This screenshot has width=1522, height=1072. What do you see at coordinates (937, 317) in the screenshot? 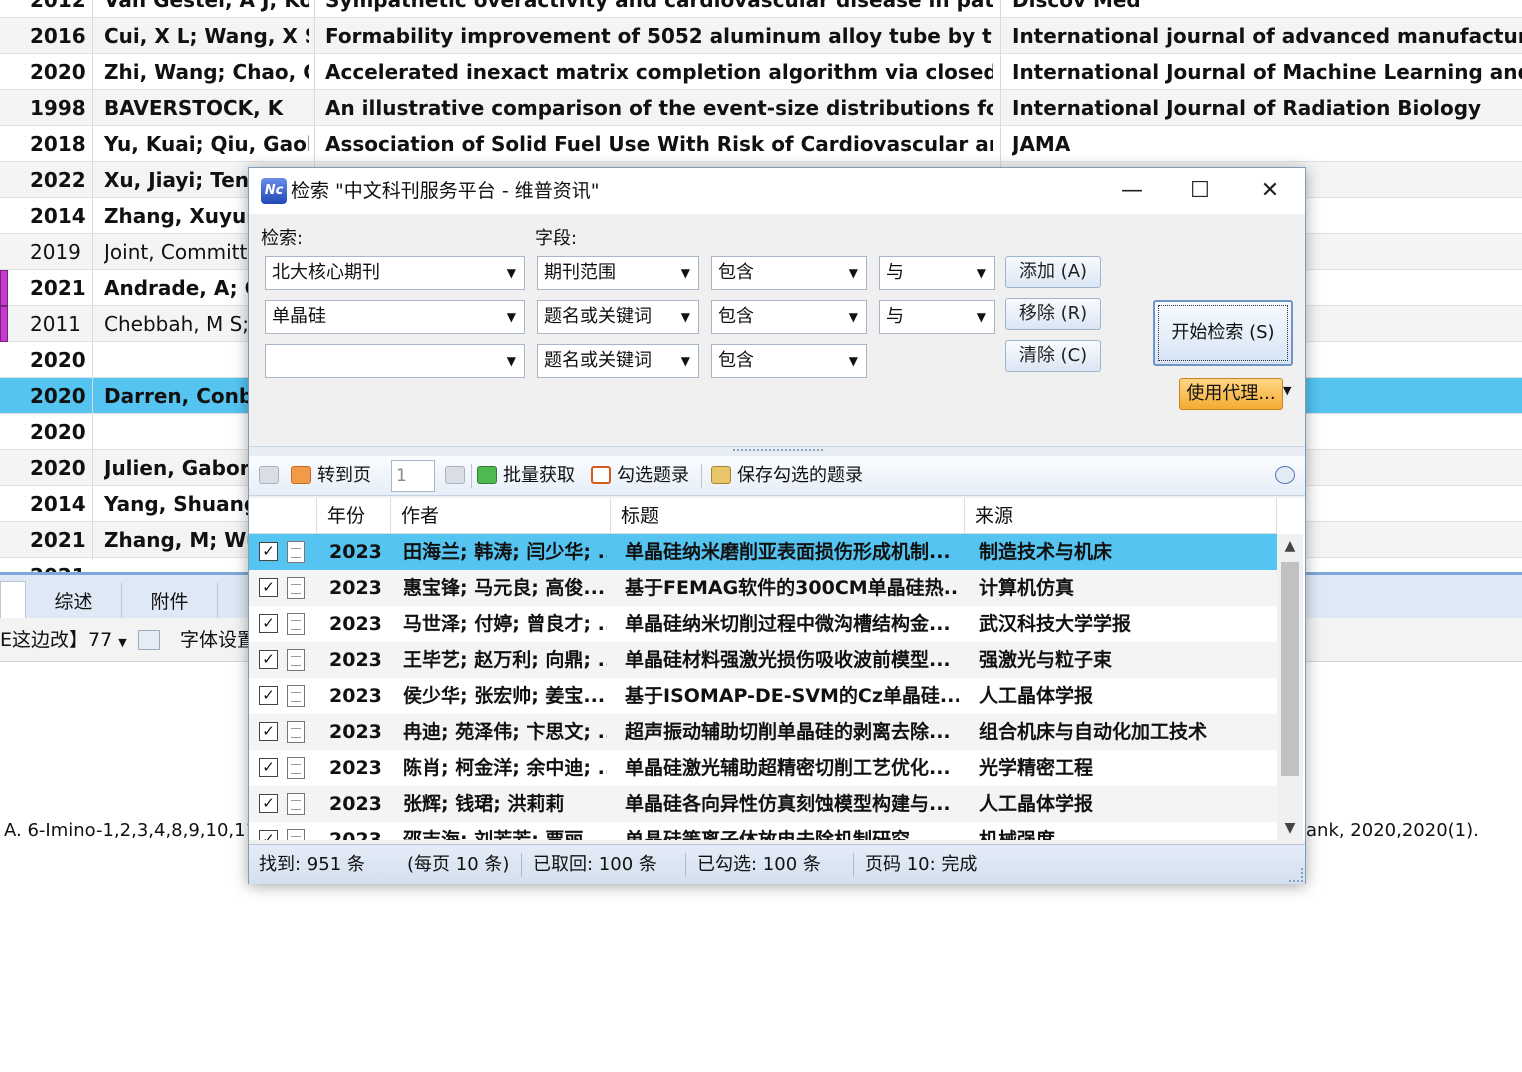
I see `logic-select-2: 与 ▼` at bounding box center [937, 317].